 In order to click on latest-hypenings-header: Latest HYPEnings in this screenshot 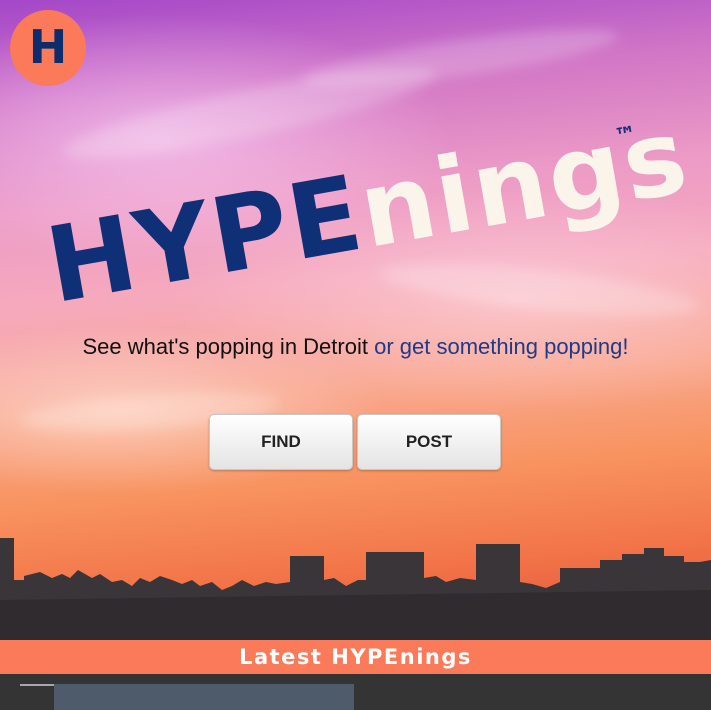, I will do `click(355, 657)`.